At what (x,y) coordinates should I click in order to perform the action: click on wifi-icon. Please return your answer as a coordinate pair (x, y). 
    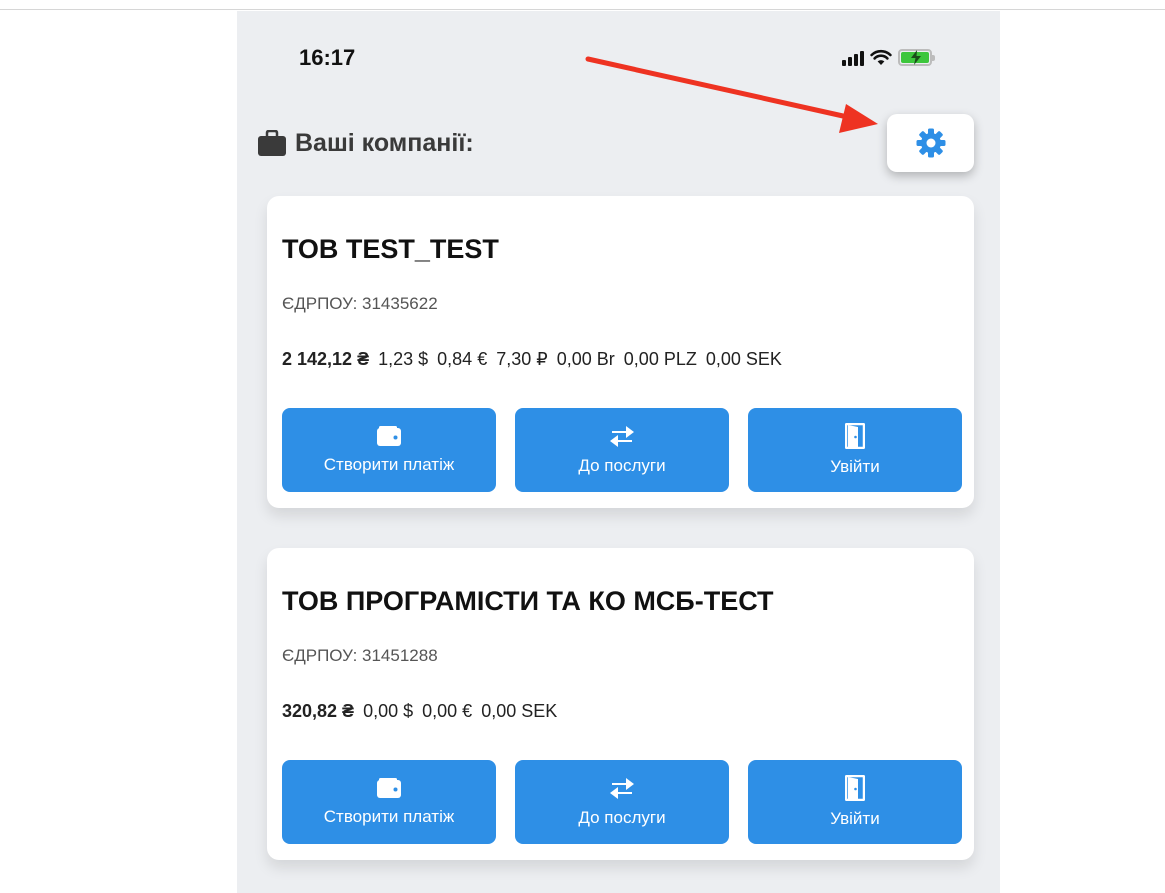
    Looking at the image, I should click on (881, 57).